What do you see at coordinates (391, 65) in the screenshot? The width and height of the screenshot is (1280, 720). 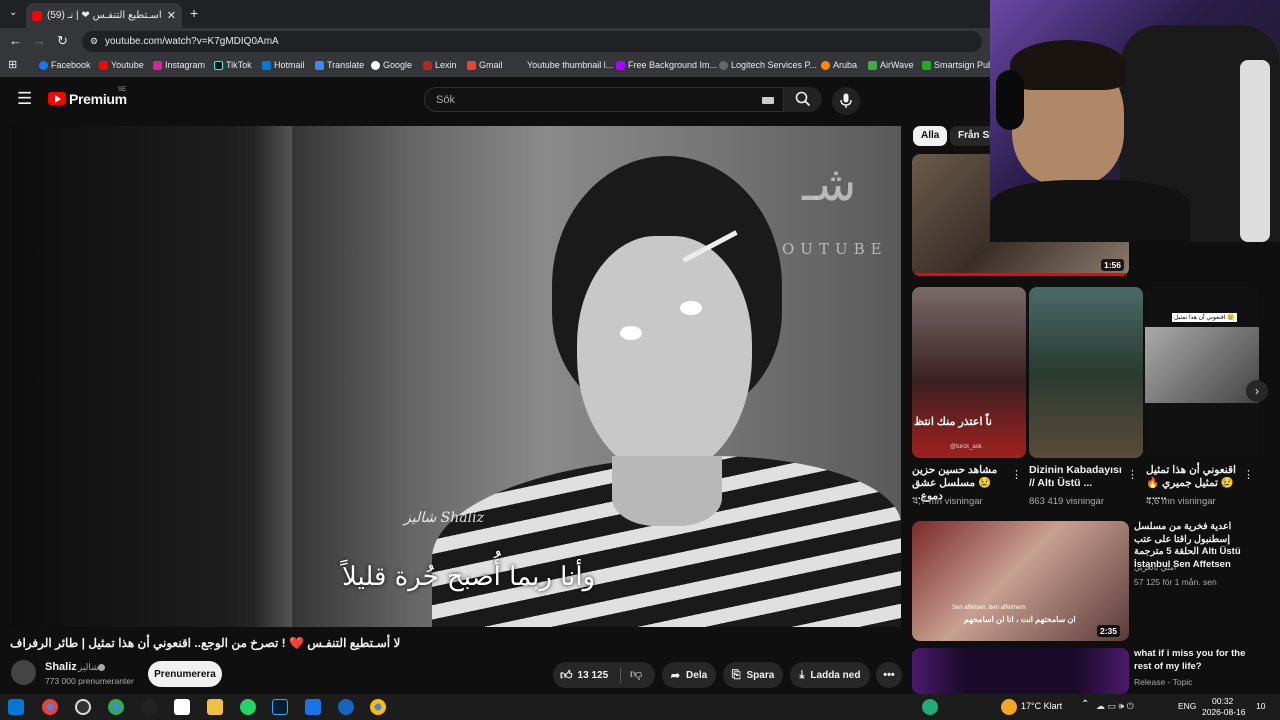 I see `bookmark-google: Google` at bounding box center [391, 65].